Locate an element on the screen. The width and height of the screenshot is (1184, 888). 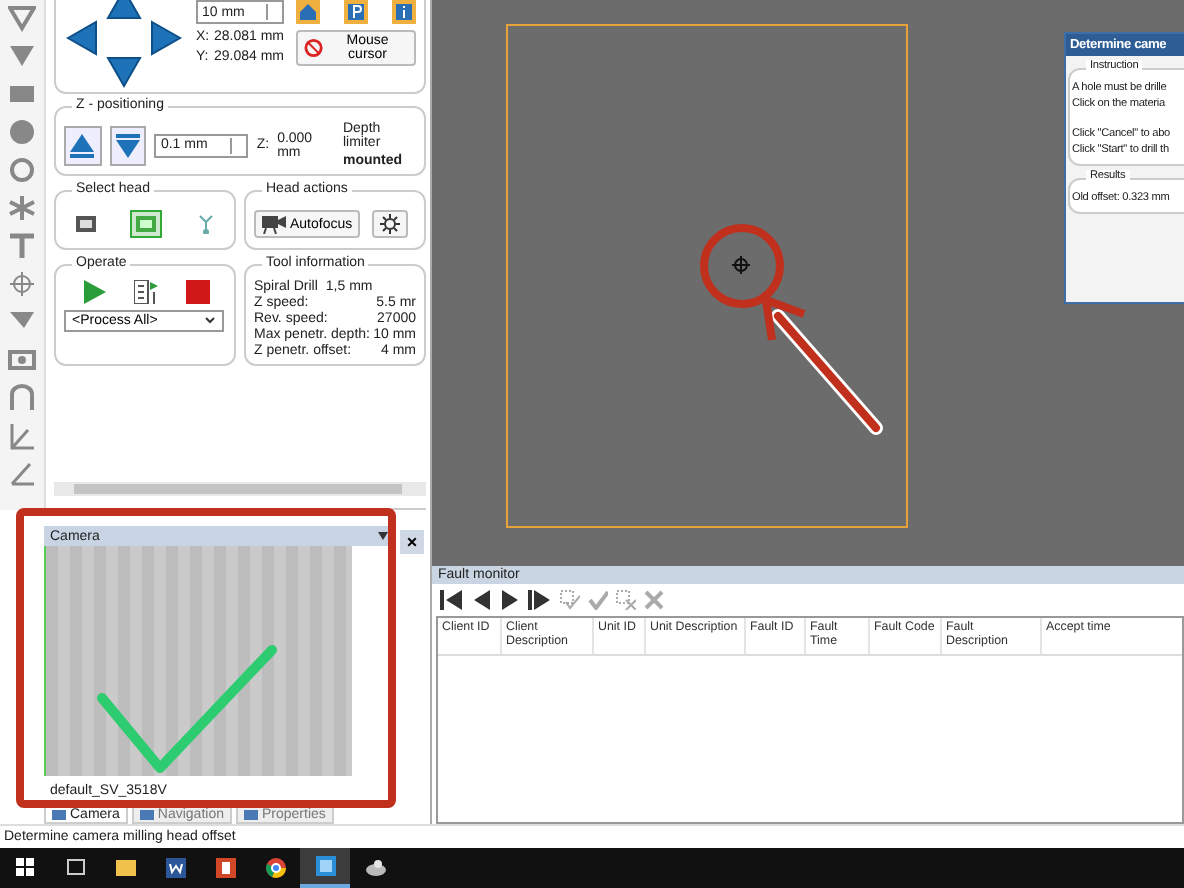
triangle-outline-icon is located at coordinates (22, 18).